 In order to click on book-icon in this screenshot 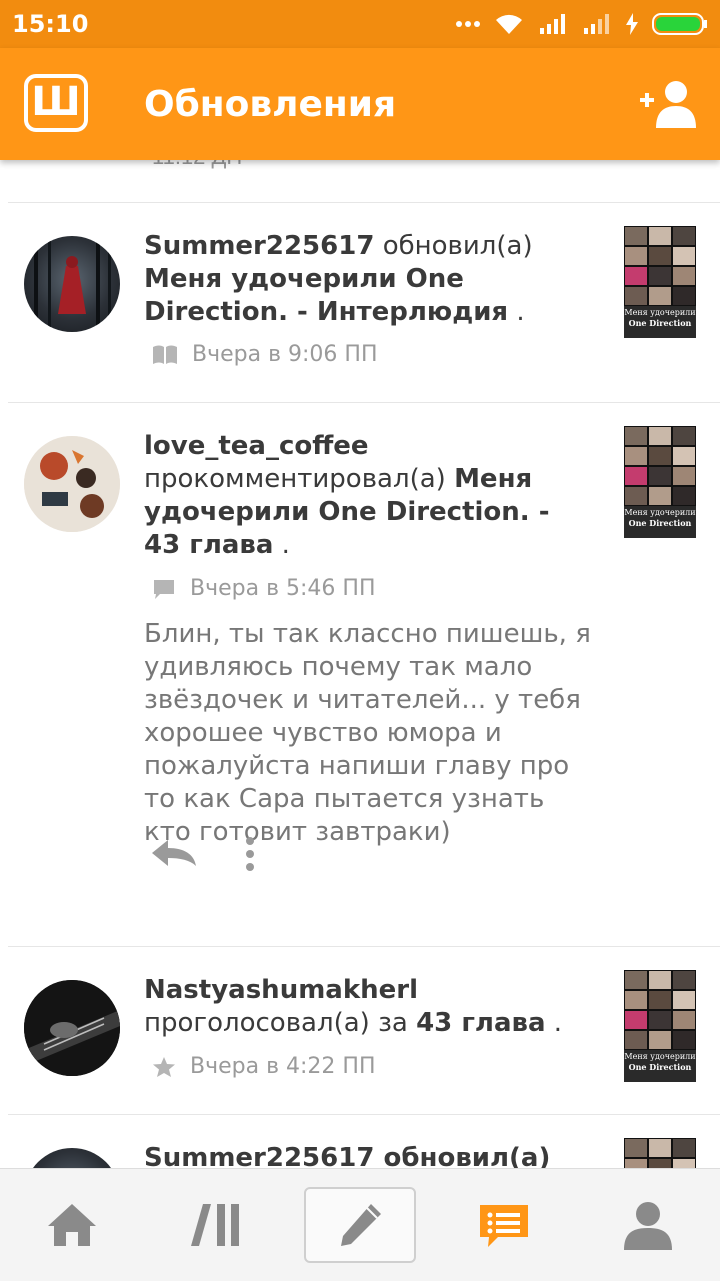, I will do `click(165, 354)`.